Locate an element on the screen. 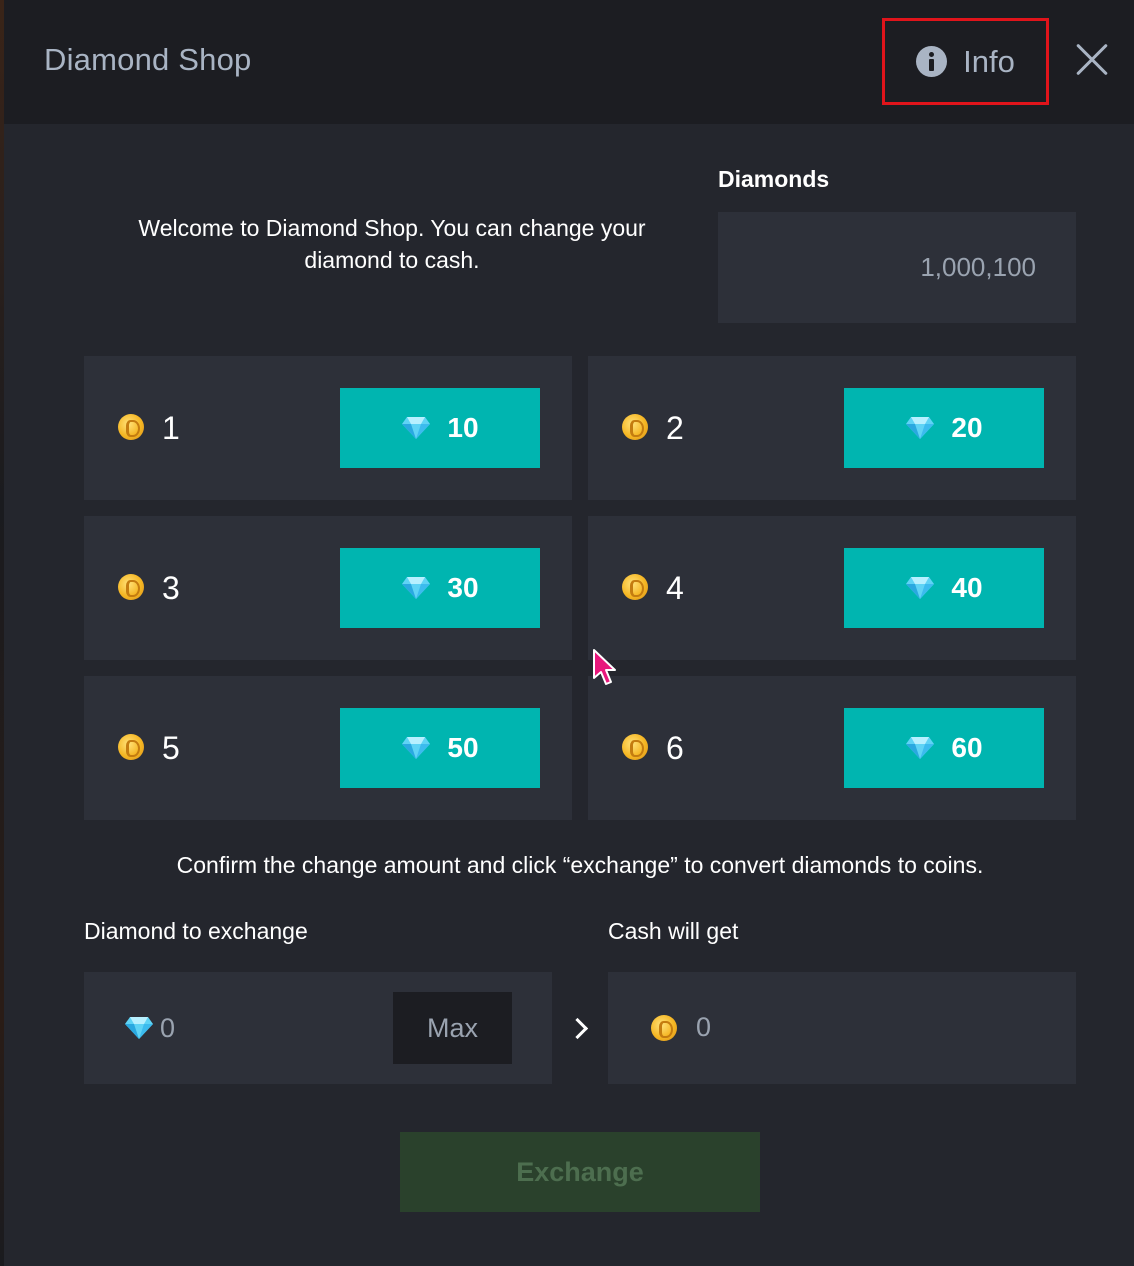 The height and width of the screenshot is (1266, 1134). package-coin-amount: 2 is located at coordinates (675, 428).